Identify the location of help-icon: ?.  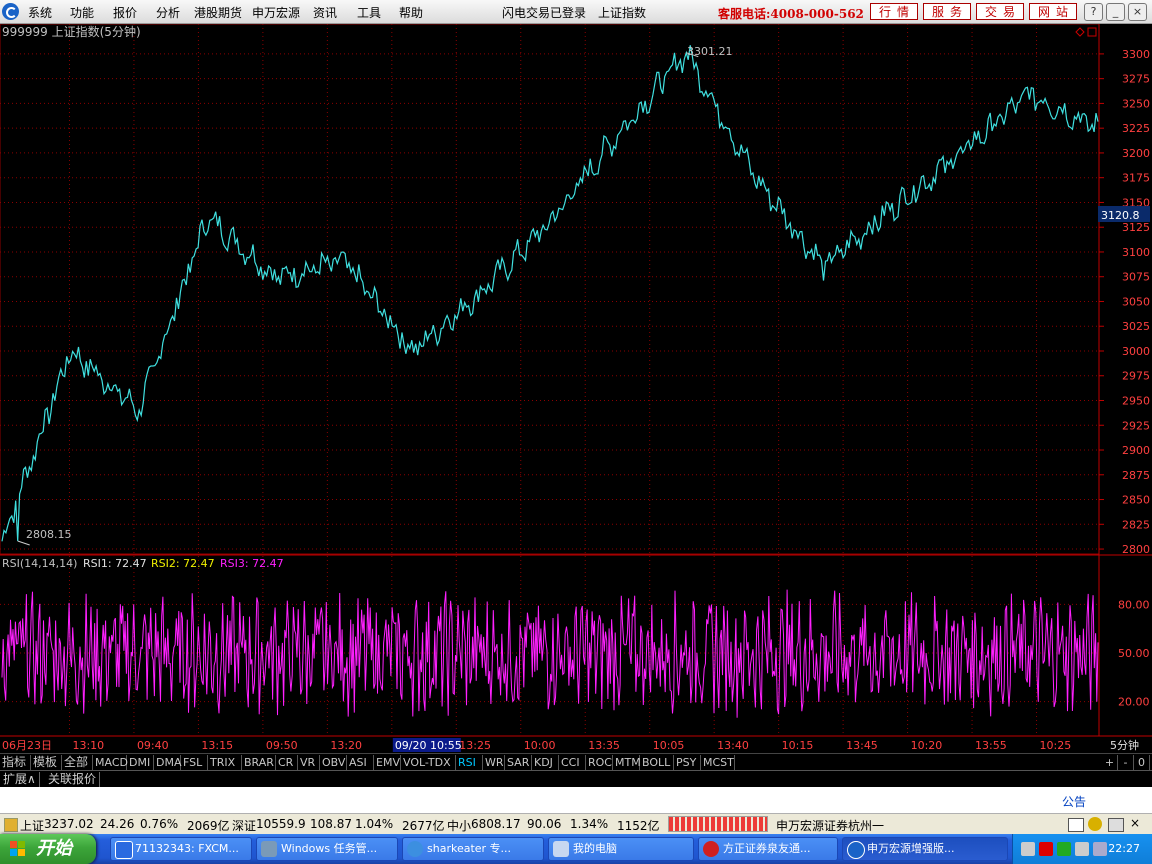
(1093, 12).